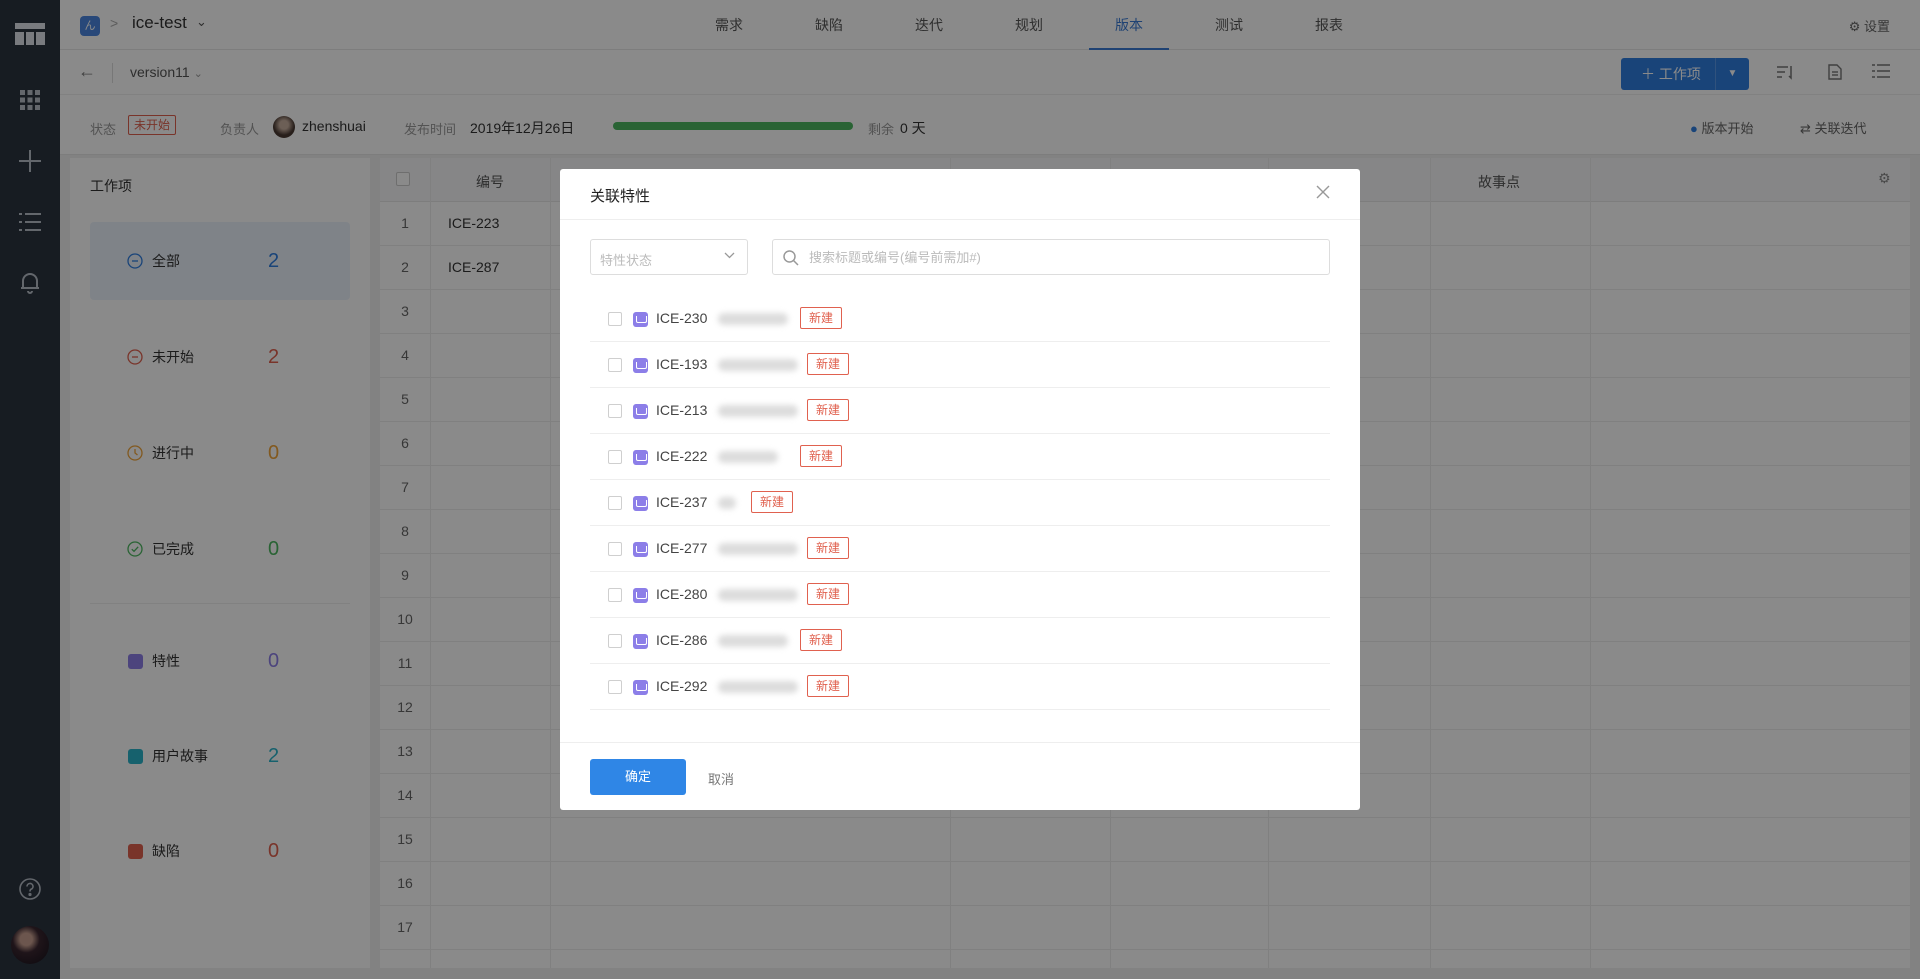  Describe the element at coordinates (682, 318) in the screenshot. I see `feature-code: ICE-230` at that location.